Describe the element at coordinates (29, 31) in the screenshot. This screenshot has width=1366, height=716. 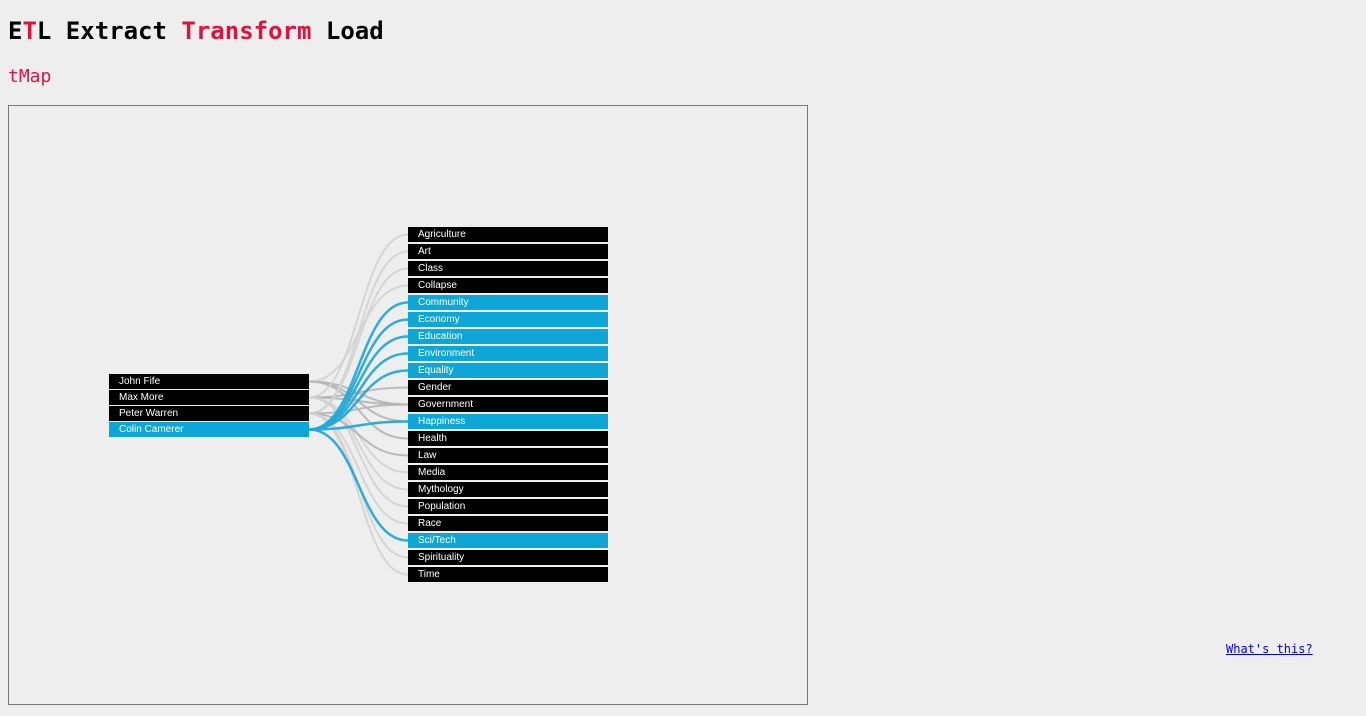
I see `title-part: T` at that location.